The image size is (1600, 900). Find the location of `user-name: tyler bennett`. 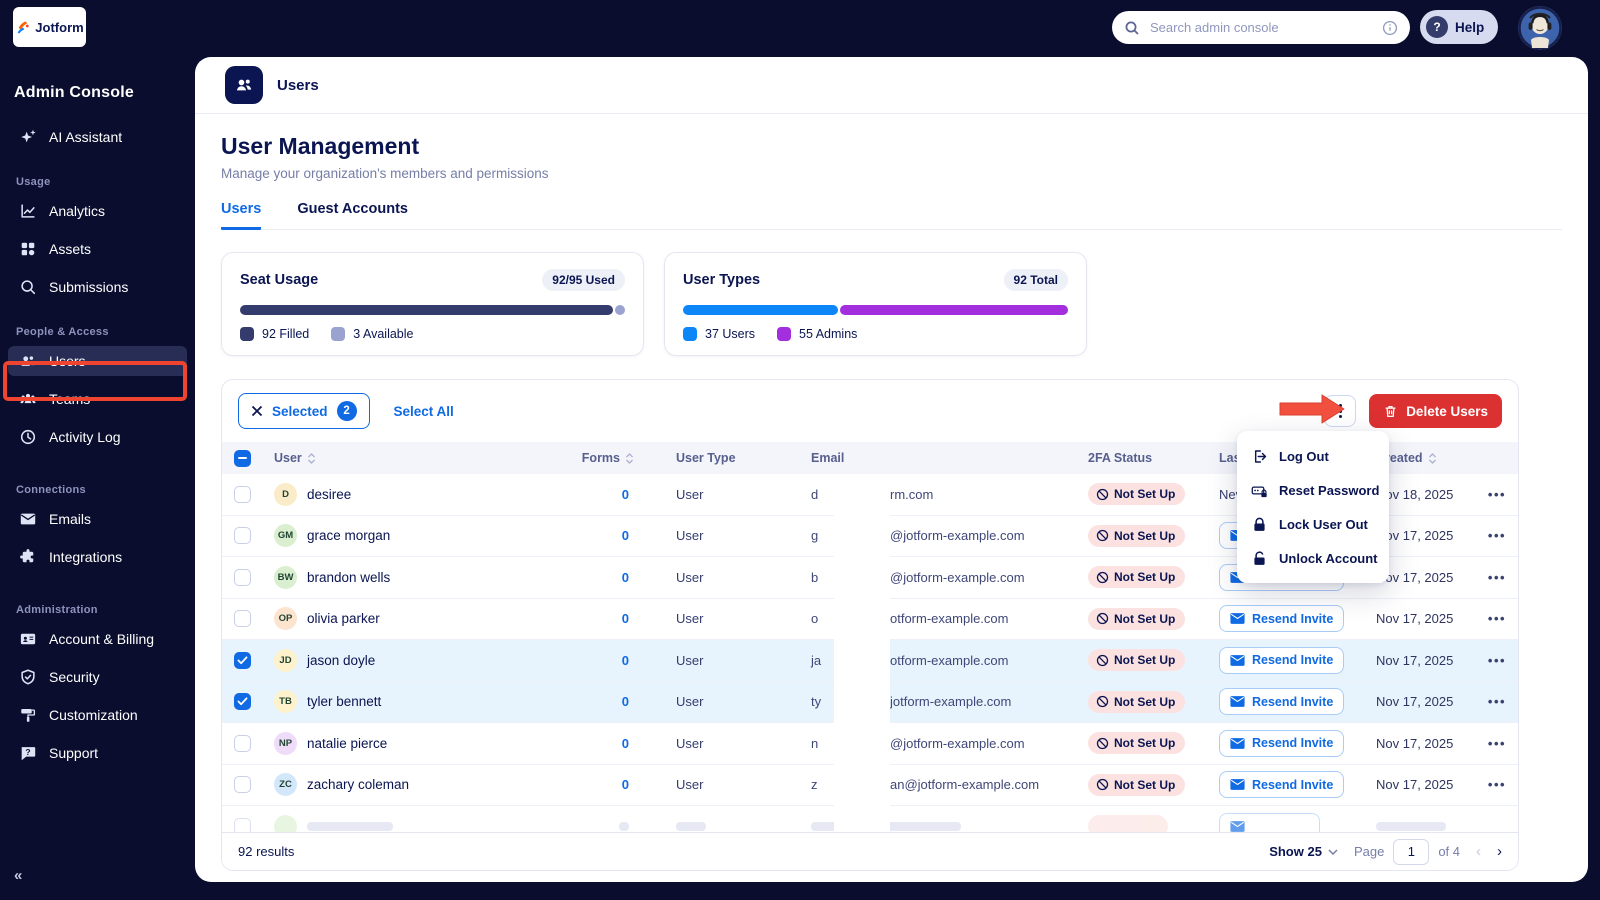

user-name: tyler bennett is located at coordinates (344, 702).